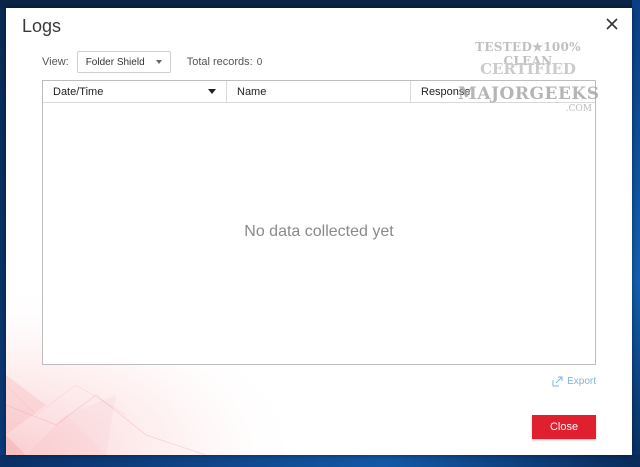  I want to click on total-records-label: Total records:, so click(219, 62).